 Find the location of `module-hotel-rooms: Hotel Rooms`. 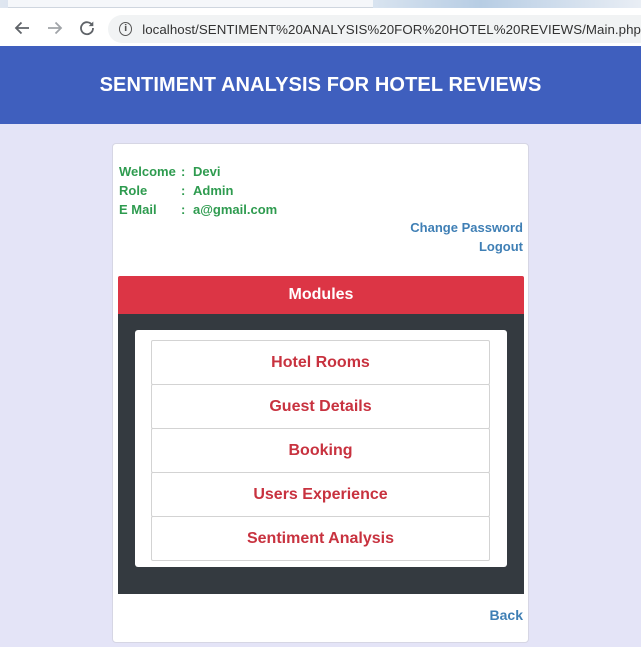

module-hotel-rooms: Hotel Rooms is located at coordinates (320, 362).